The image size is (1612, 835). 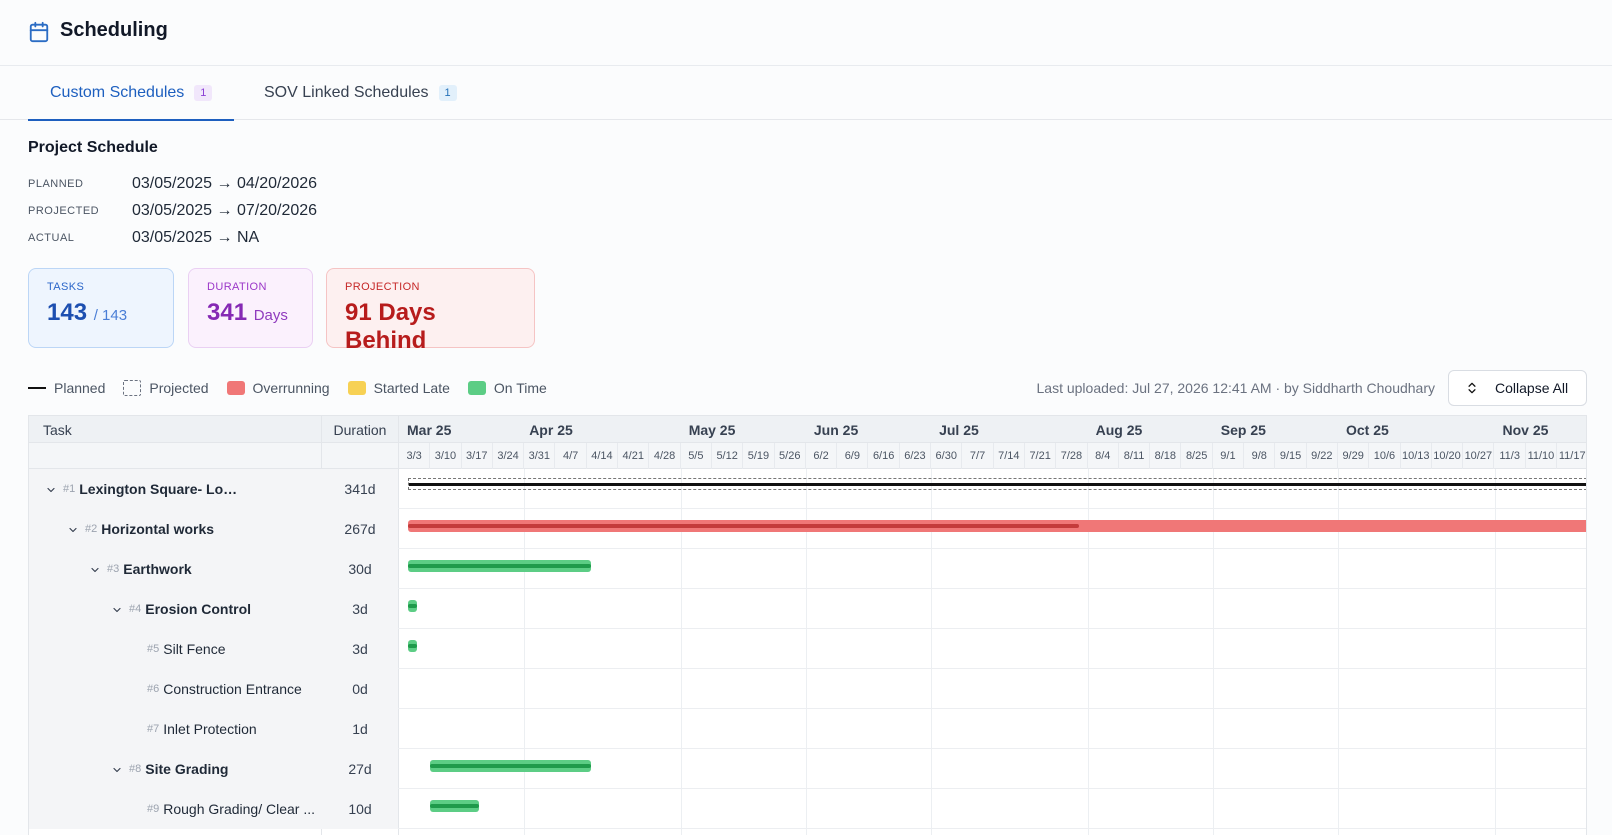 What do you see at coordinates (807, 689) in the screenshot?
I see `table-row: #6 Construction Entrance 0d` at bounding box center [807, 689].